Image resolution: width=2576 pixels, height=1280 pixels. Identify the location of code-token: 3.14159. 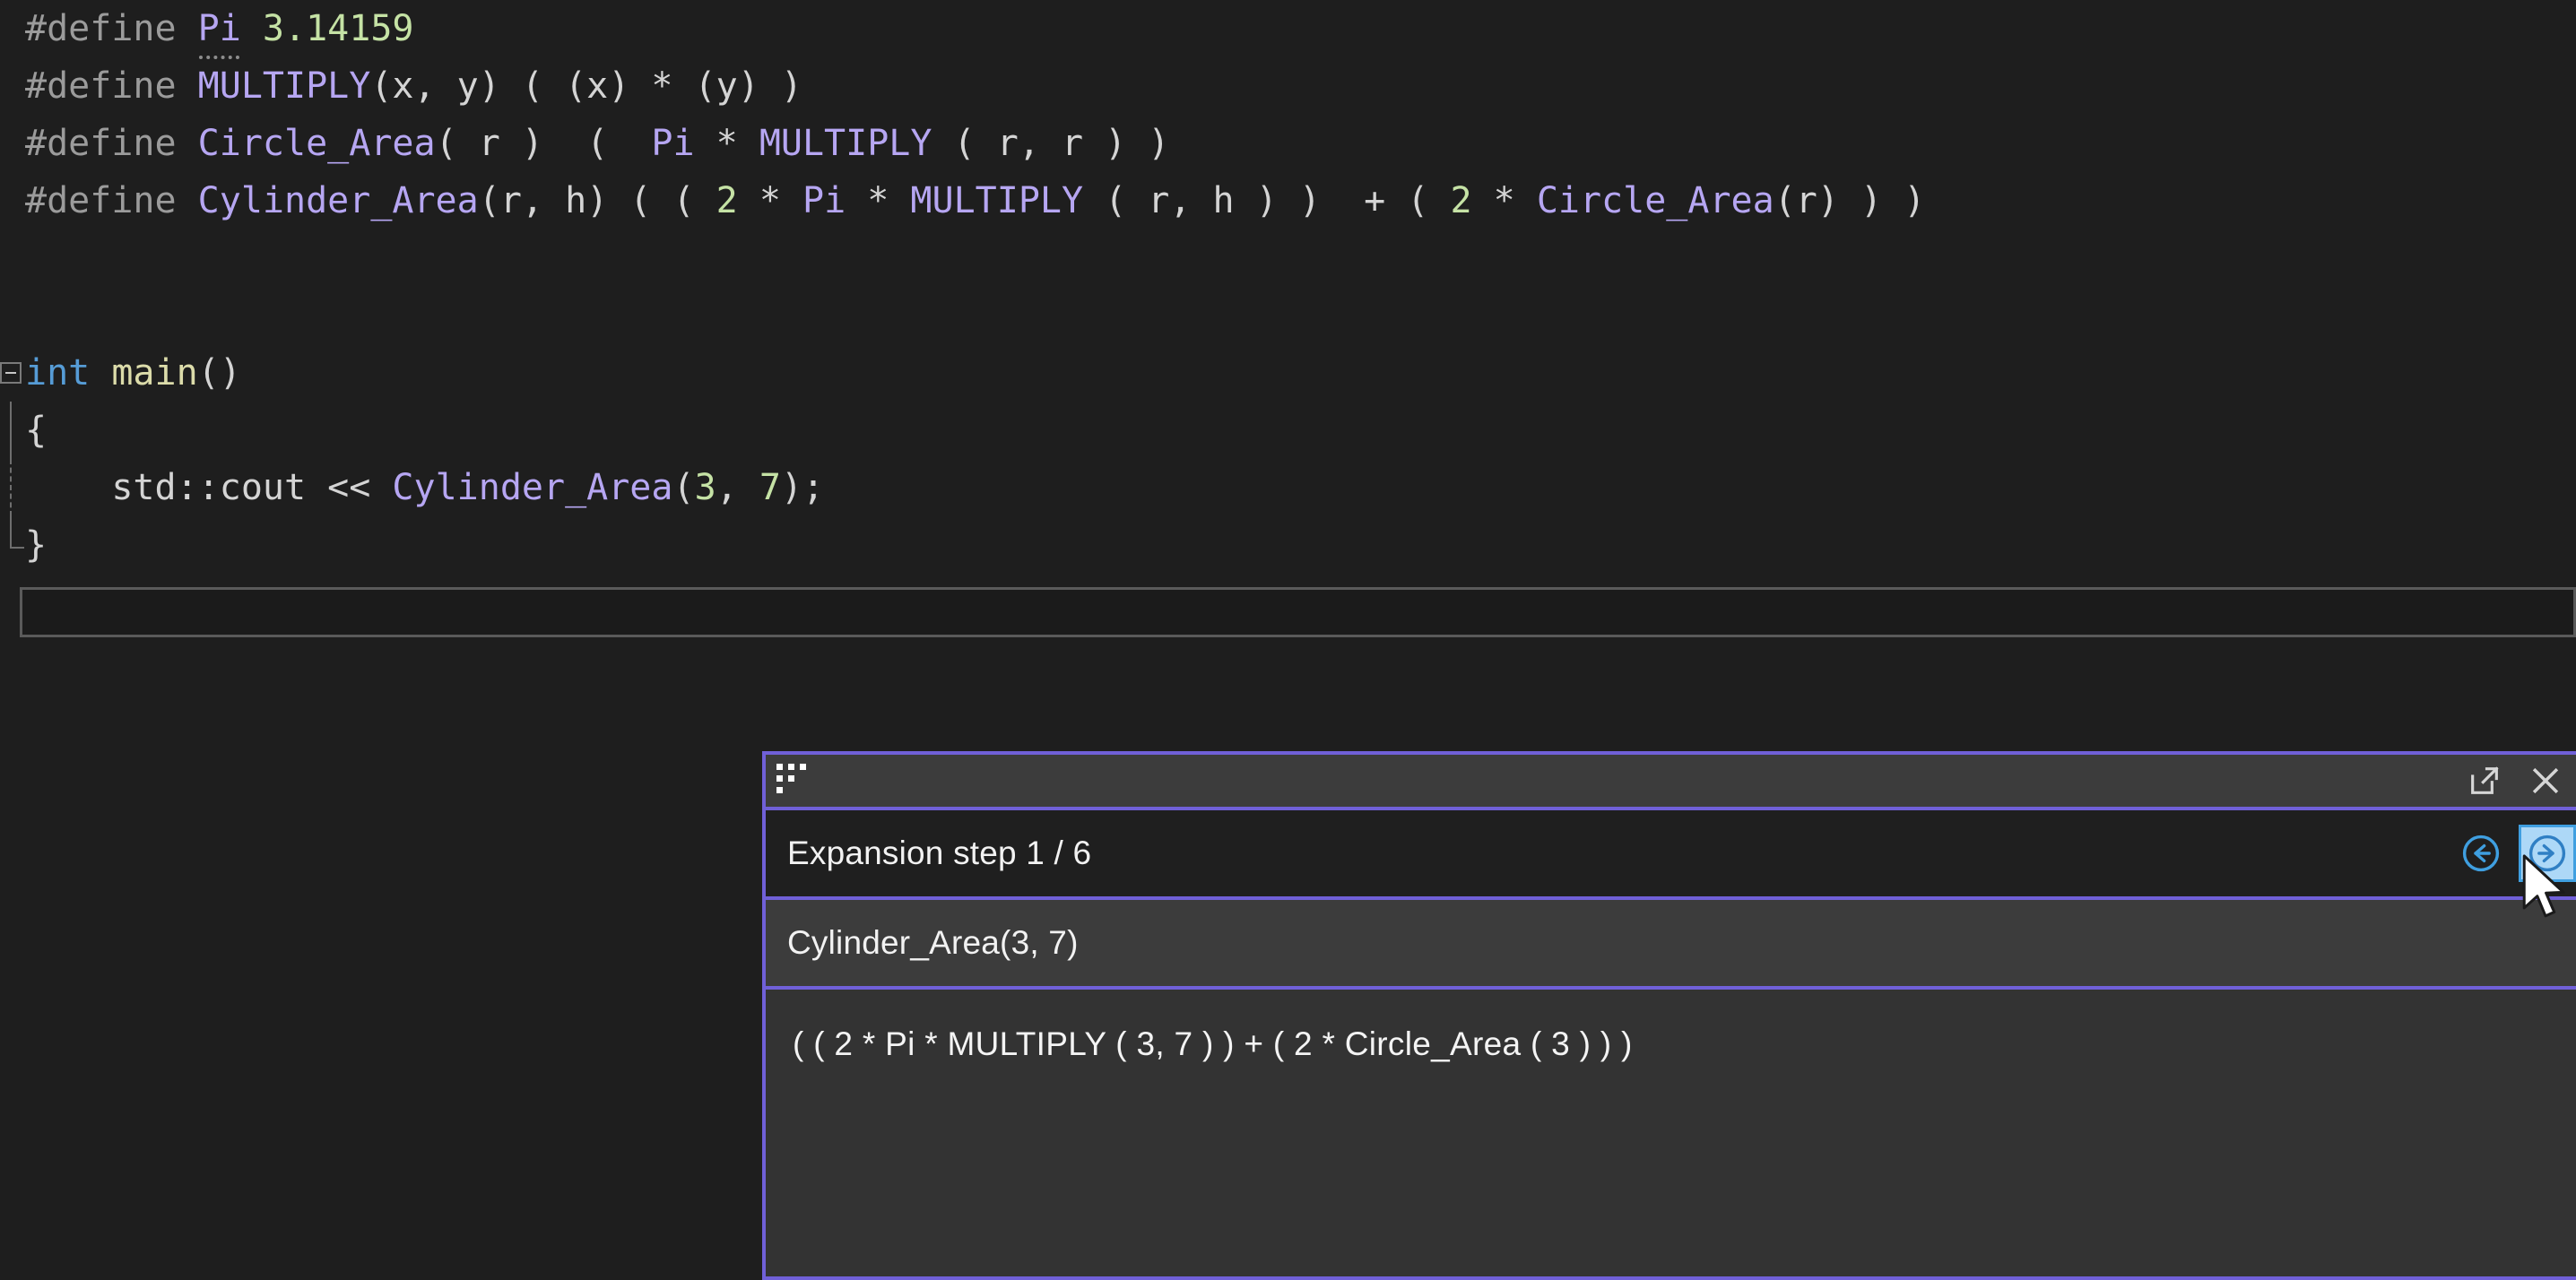
(338, 29).